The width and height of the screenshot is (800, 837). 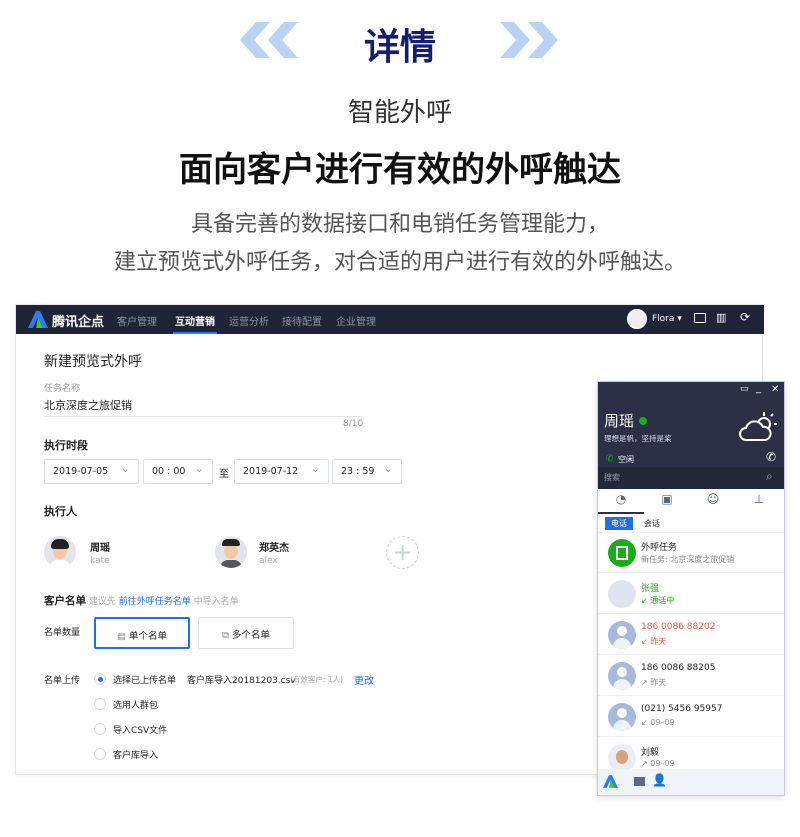 What do you see at coordinates (658, 763) in the screenshot?
I see `item-sub: ↗ 09–09` at bounding box center [658, 763].